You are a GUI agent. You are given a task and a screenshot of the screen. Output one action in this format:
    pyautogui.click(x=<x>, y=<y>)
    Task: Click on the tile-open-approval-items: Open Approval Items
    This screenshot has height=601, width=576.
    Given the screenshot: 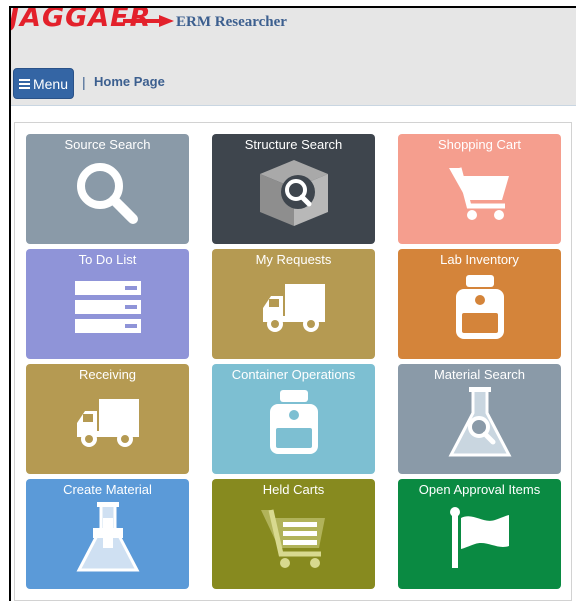 What is the action you would take?
    pyautogui.click(x=479, y=534)
    